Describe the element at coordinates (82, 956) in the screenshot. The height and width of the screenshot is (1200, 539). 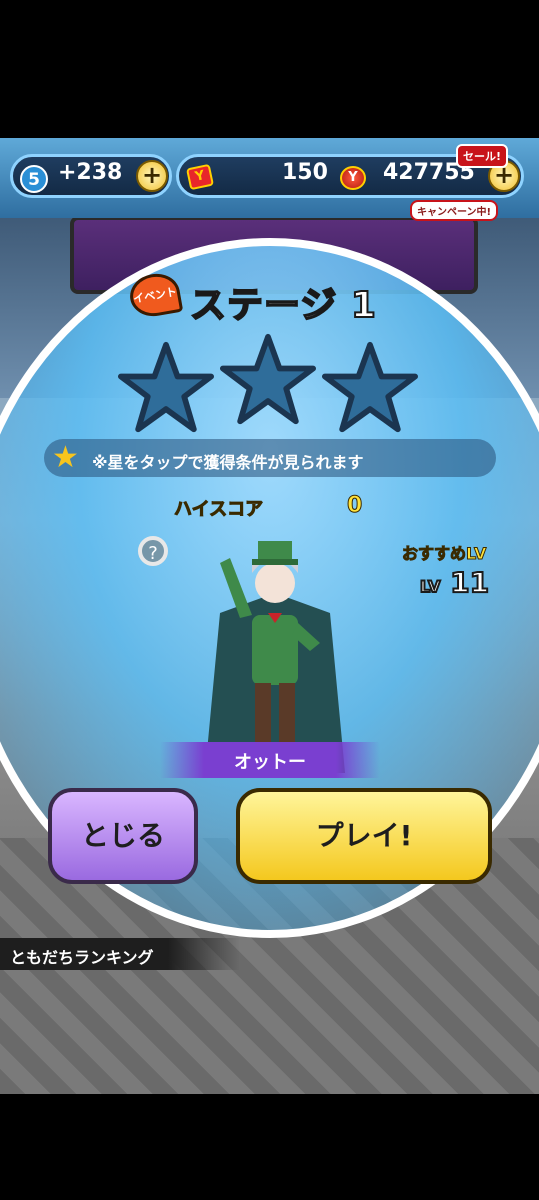
I see `friend-ranking-label: ともだちランキング` at that location.